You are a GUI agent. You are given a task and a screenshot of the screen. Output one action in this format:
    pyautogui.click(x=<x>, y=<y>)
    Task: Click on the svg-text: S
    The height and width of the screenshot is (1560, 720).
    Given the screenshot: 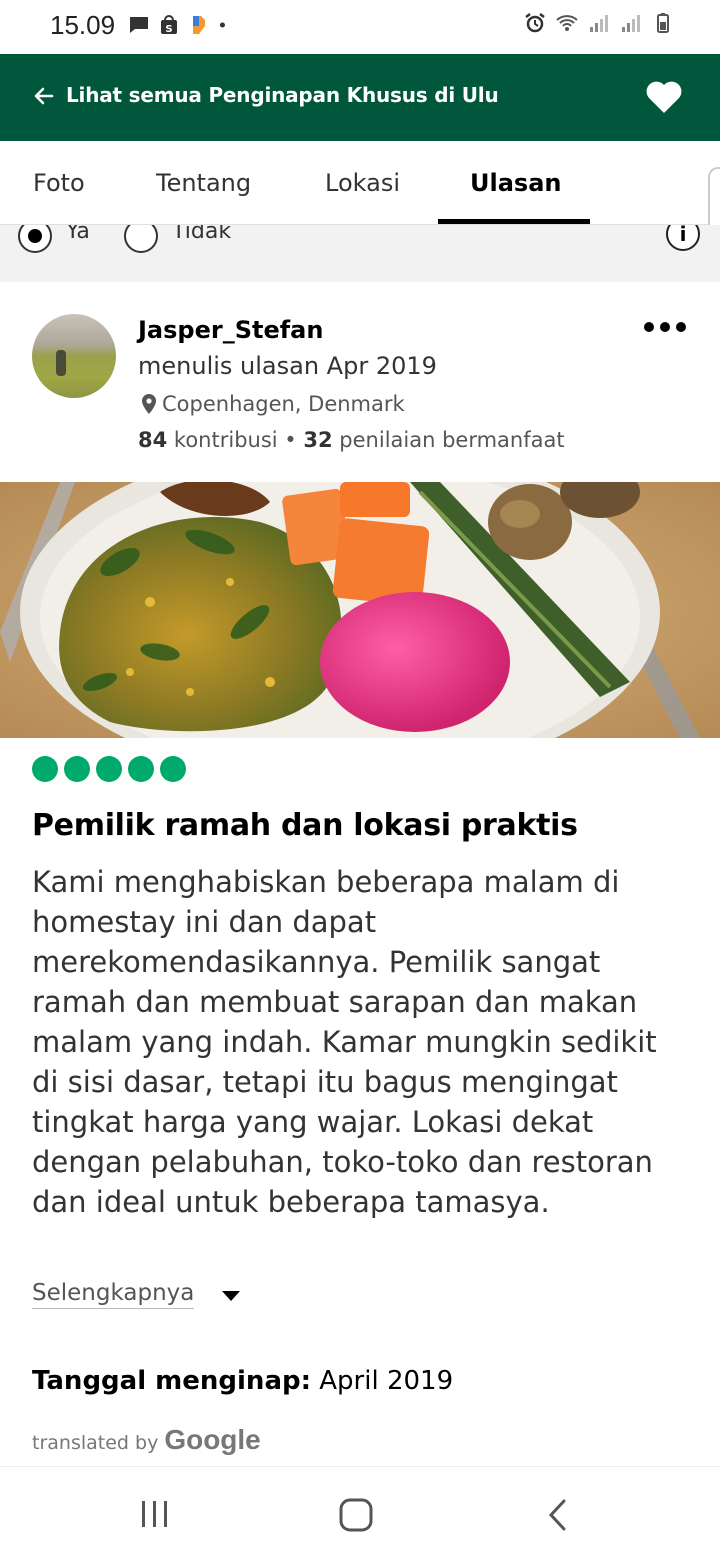 What is the action you would take?
    pyautogui.click(x=168, y=29)
    